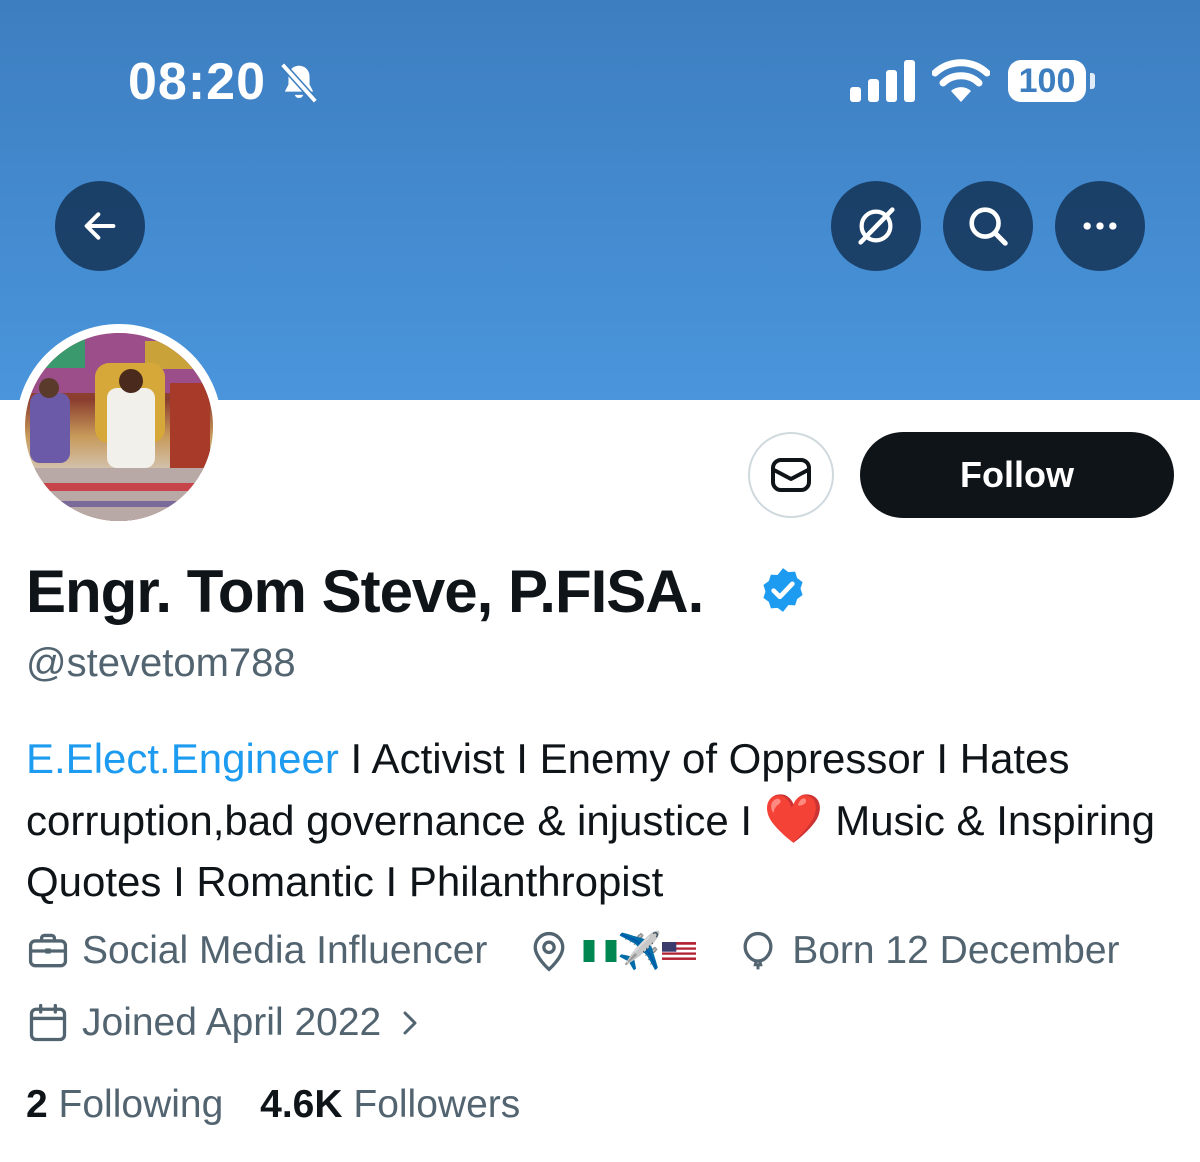  I want to click on briefcase-icon, so click(48, 950).